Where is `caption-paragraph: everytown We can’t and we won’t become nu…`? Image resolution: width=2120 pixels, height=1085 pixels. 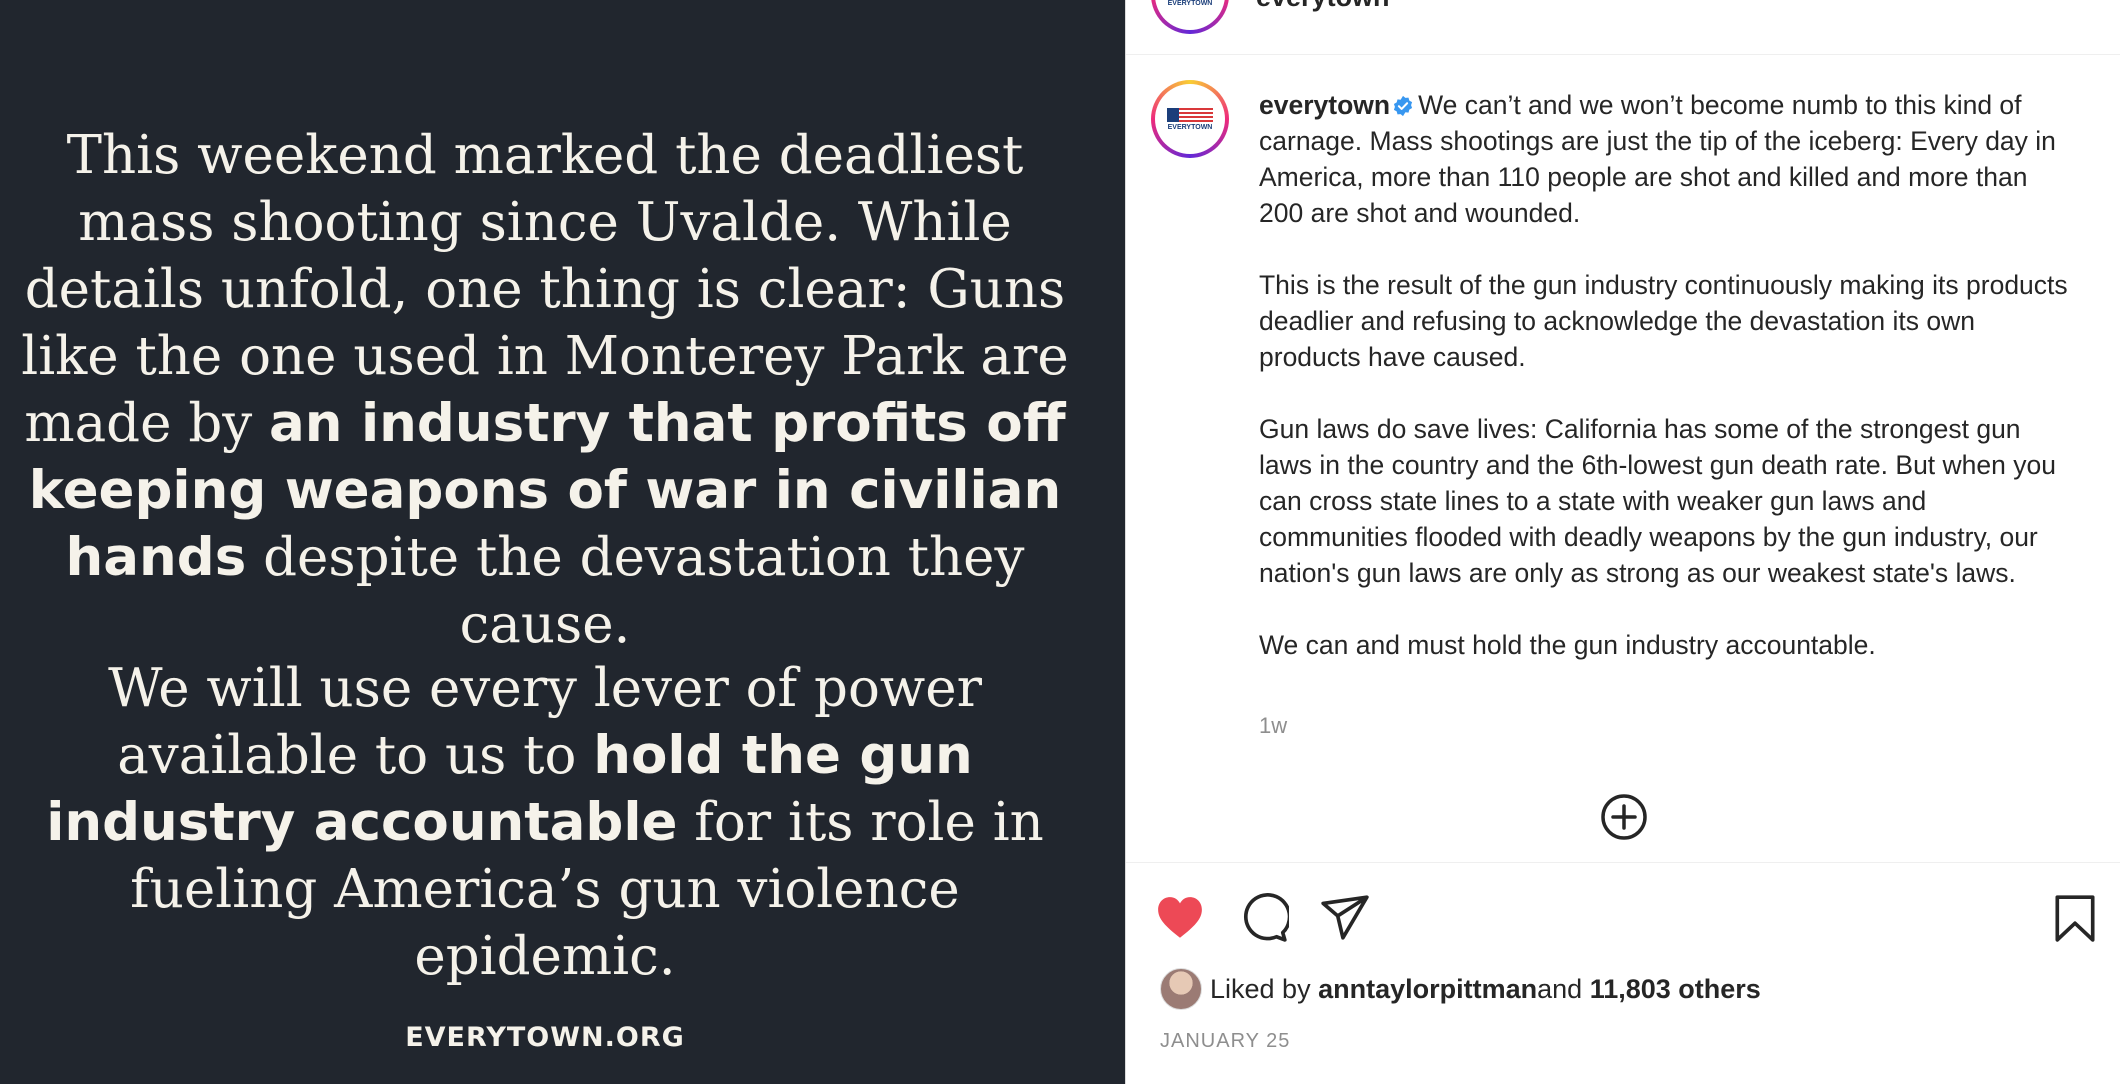
caption-paragraph: everytown We can’t and we won’t become nu… is located at coordinates (1664, 159).